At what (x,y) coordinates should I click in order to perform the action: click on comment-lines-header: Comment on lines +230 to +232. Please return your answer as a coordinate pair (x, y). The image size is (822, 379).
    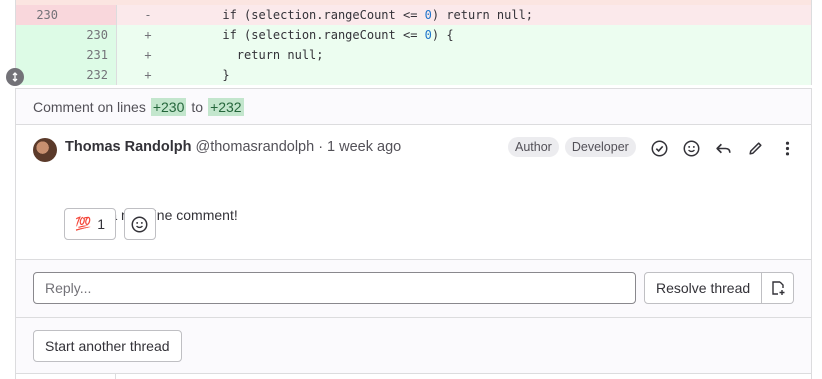
    Looking at the image, I should click on (413, 107).